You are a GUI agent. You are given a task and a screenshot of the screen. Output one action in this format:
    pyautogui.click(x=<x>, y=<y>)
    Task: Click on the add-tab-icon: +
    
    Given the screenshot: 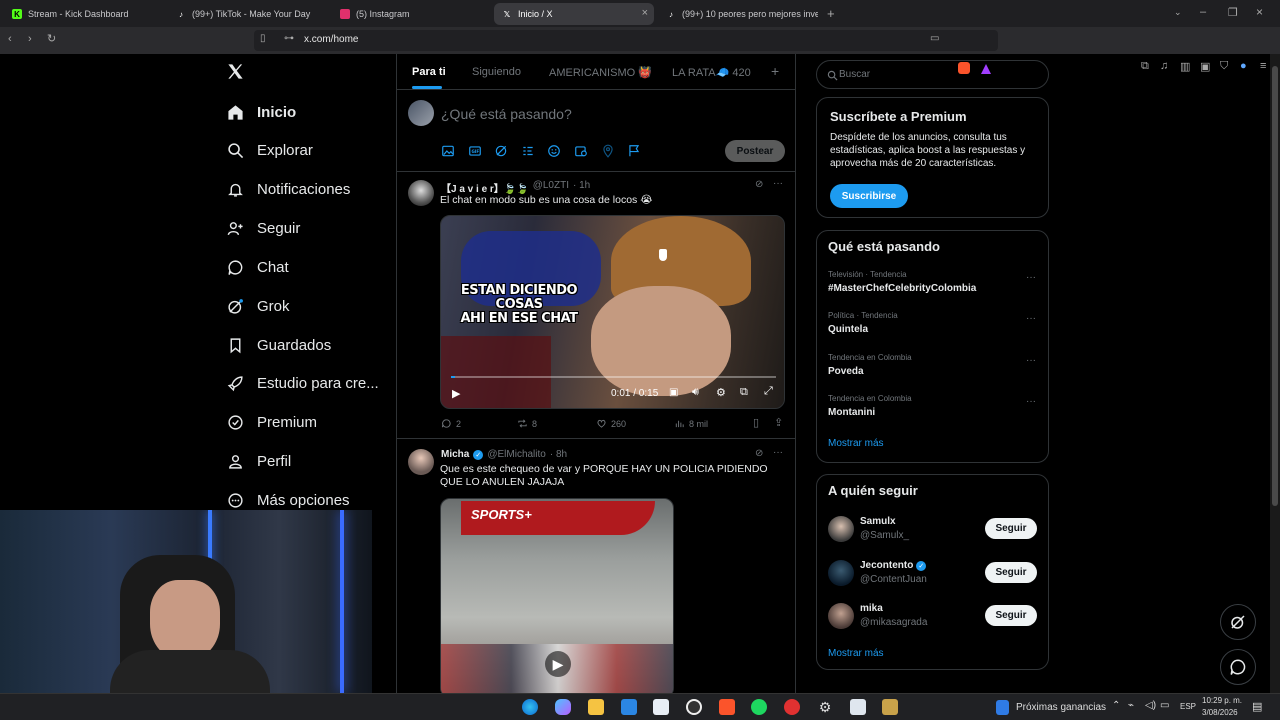 What is the action you would take?
    pyautogui.click(x=775, y=71)
    